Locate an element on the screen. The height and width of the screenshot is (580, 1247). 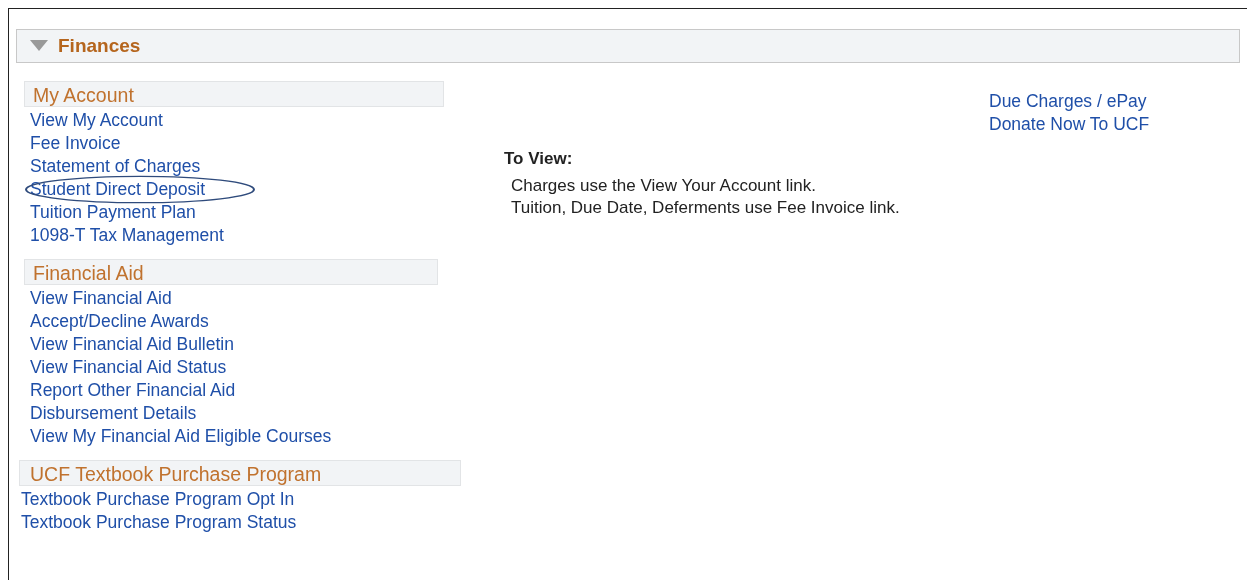
quick-link: Donate Now To UCF is located at coordinates (1069, 124).